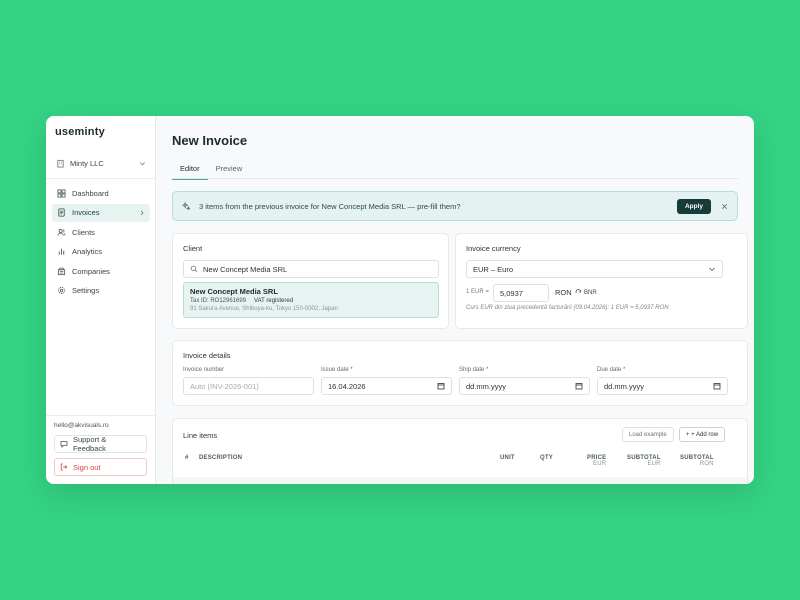 This screenshot has width=800, height=600. I want to click on col-qty: QTY, so click(546, 458).